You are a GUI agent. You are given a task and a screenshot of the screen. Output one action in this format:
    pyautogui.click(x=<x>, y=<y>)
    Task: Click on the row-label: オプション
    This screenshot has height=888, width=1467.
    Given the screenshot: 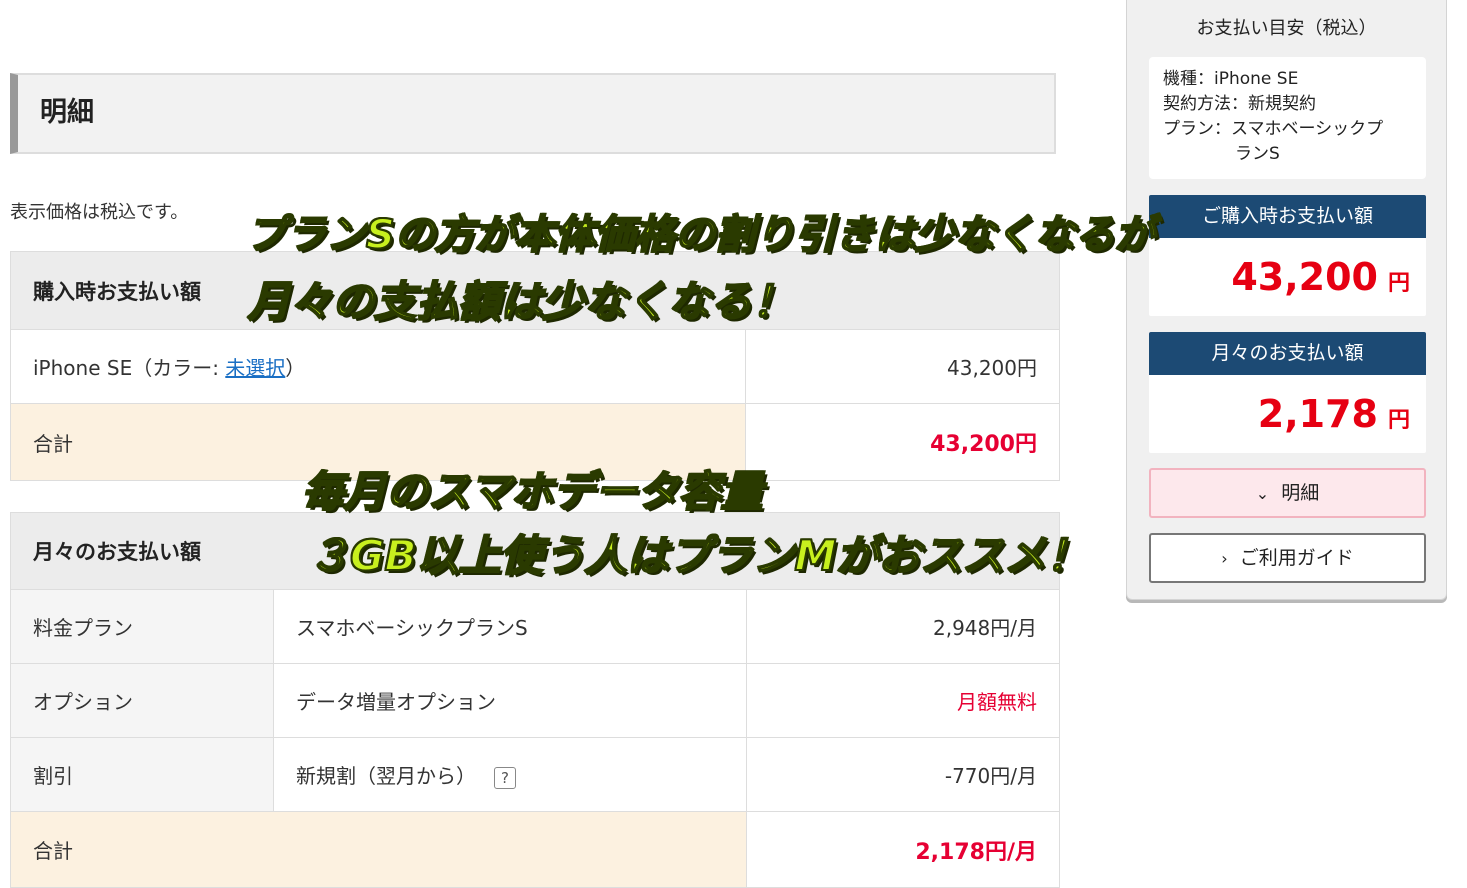 What is the action you would take?
    pyautogui.click(x=142, y=700)
    